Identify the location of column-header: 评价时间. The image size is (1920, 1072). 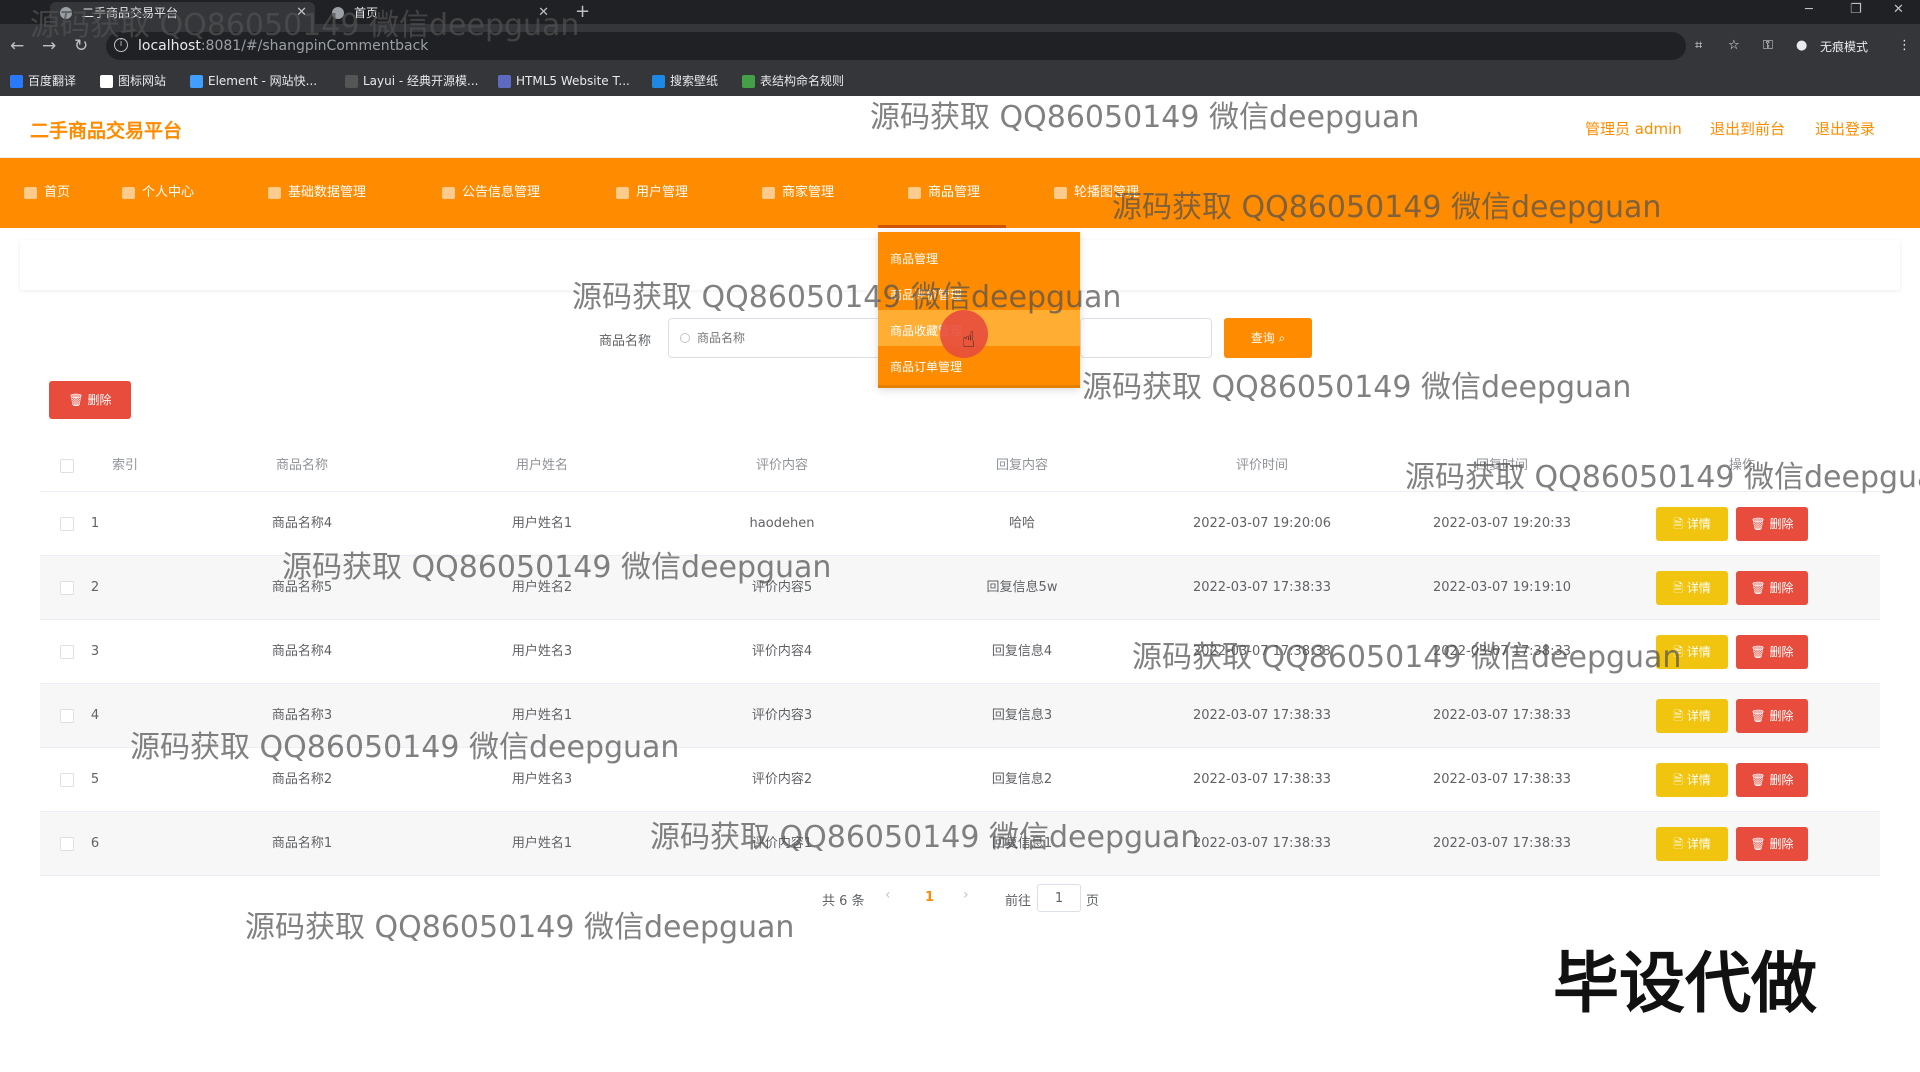
(1261, 465).